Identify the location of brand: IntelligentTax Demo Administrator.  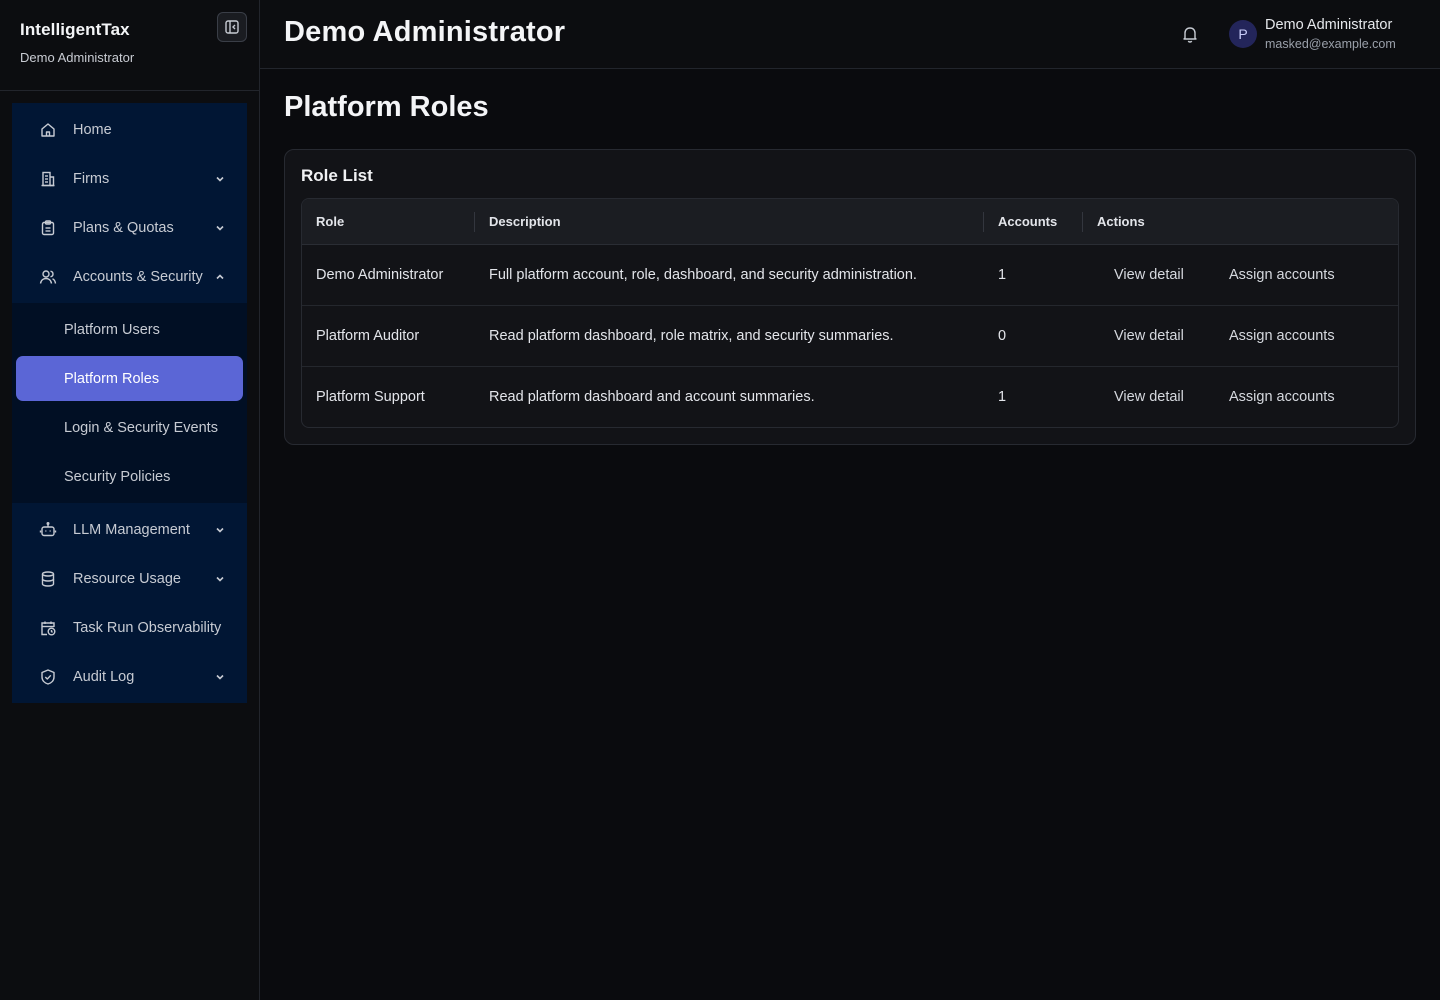
(77, 42).